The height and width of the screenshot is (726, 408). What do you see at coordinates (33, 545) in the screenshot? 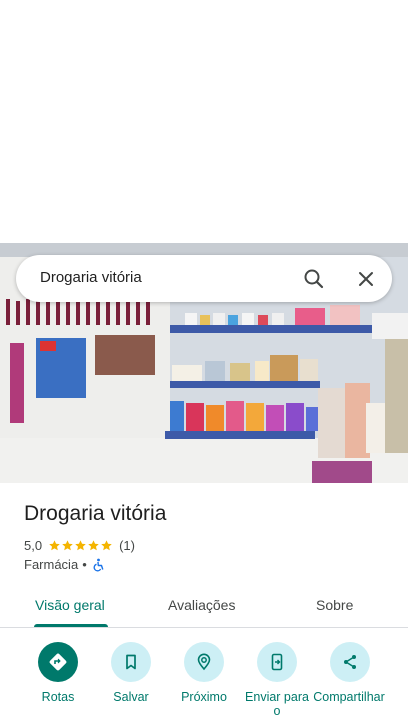
I see `rating-value: 5,0` at bounding box center [33, 545].